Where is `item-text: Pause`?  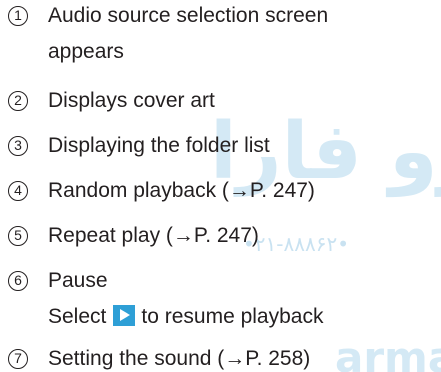
item-text: Pause is located at coordinates (78, 280).